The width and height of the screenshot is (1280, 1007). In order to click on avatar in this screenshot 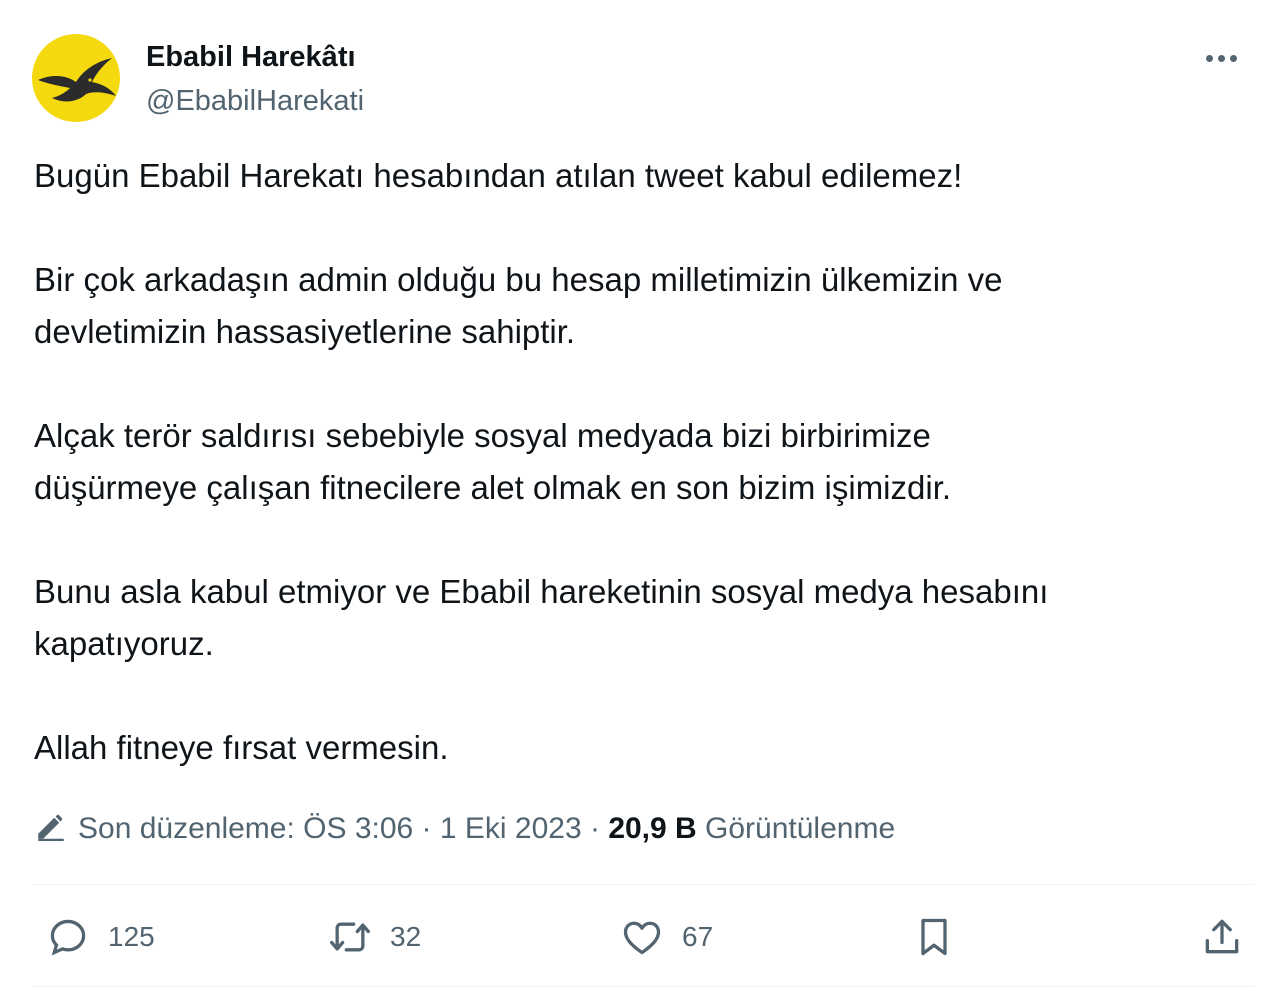, I will do `click(76, 78)`.